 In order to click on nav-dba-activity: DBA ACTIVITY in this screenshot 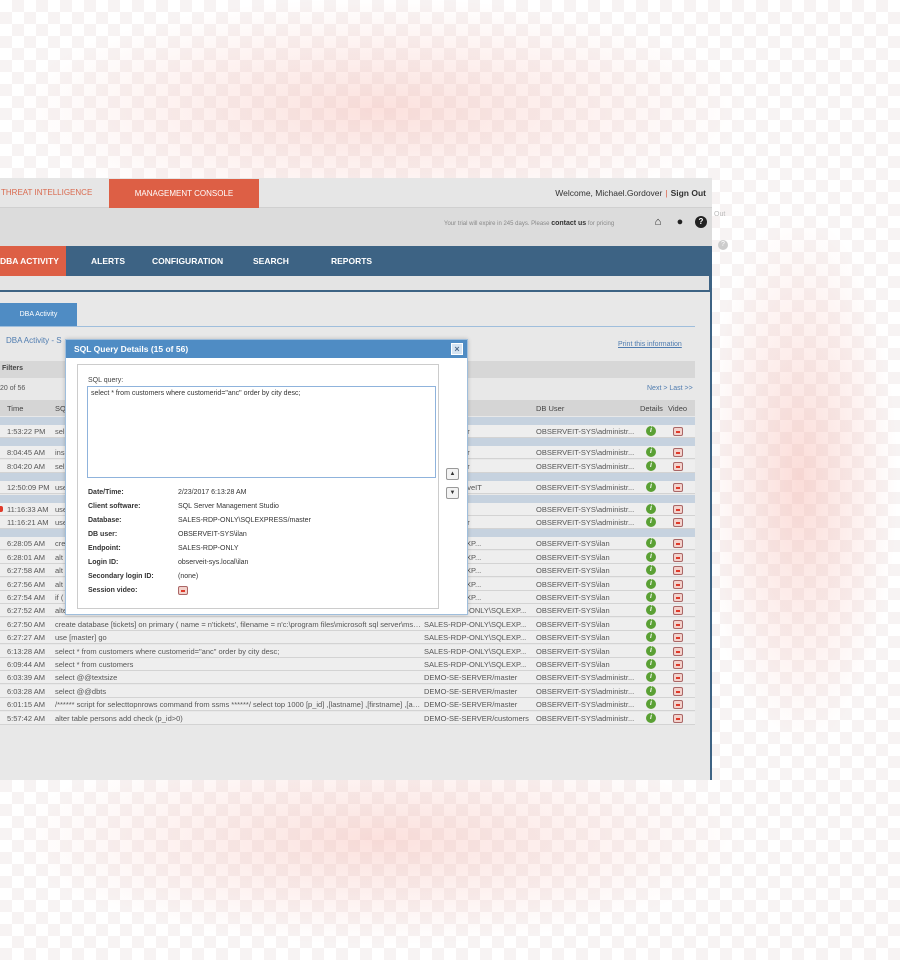, I will do `click(33, 261)`.